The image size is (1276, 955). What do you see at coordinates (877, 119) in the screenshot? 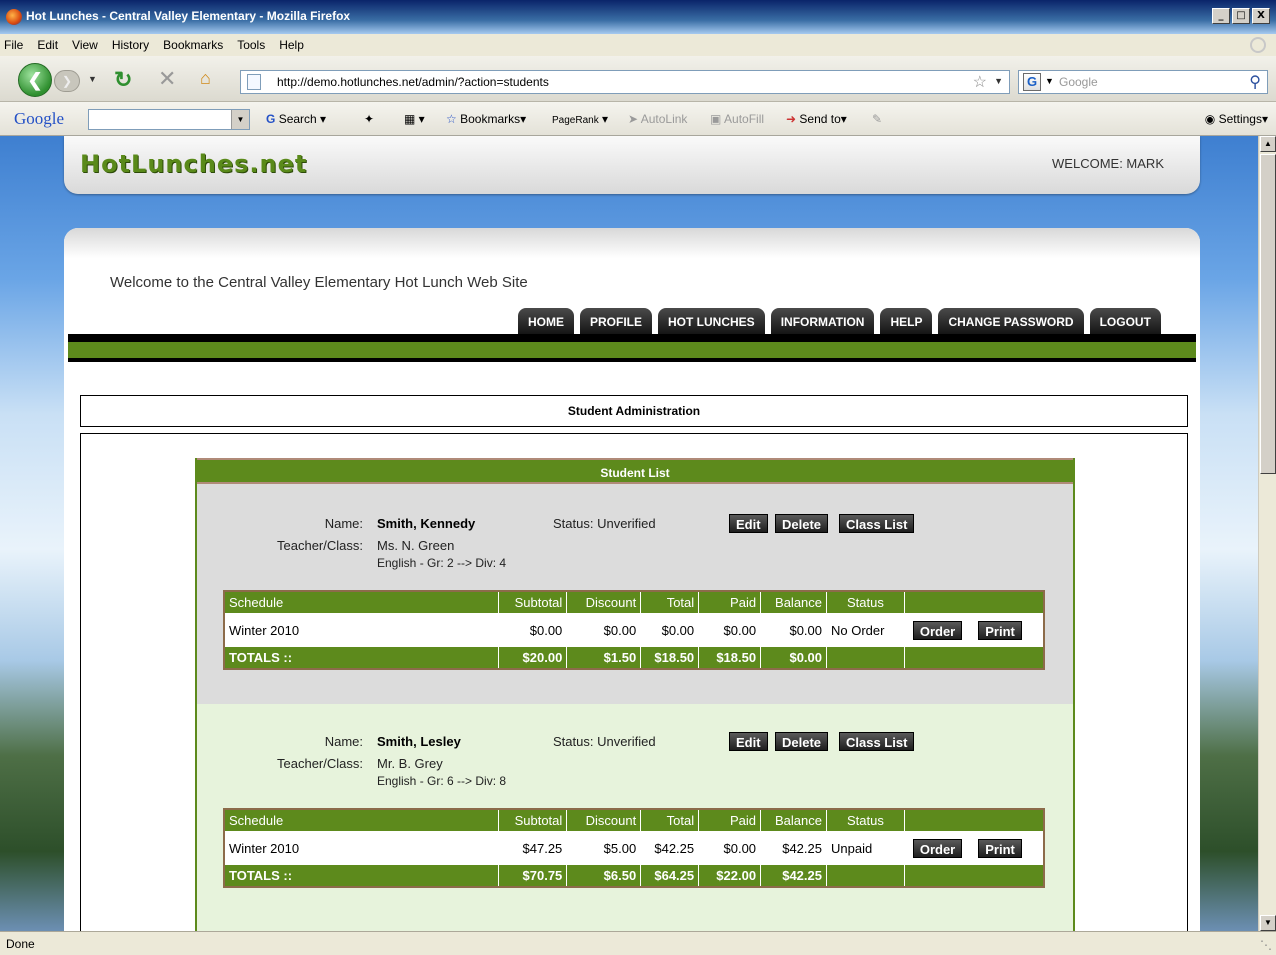
I see `highlighter-icon: ✎` at bounding box center [877, 119].